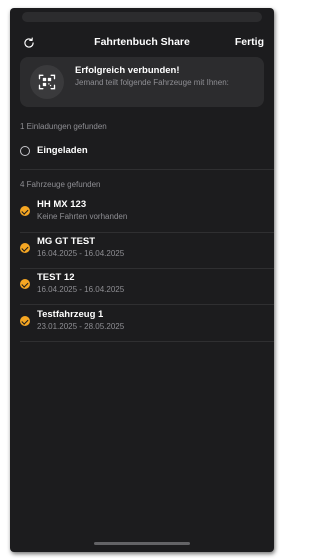 The image size is (320, 559). I want to click on unchecked-circle-icon, so click(25, 151).